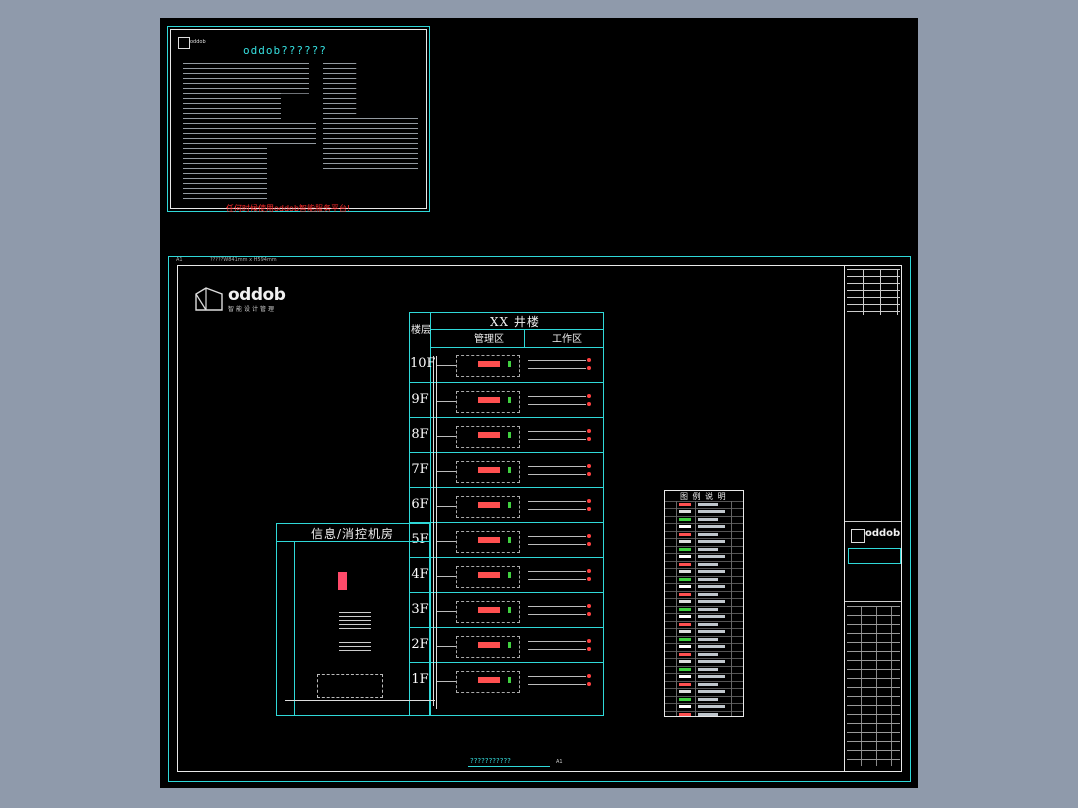 This screenshot has height=808, width=1078. I want to click on sheet-bottom-caption: ???????????, so click(490, 761).